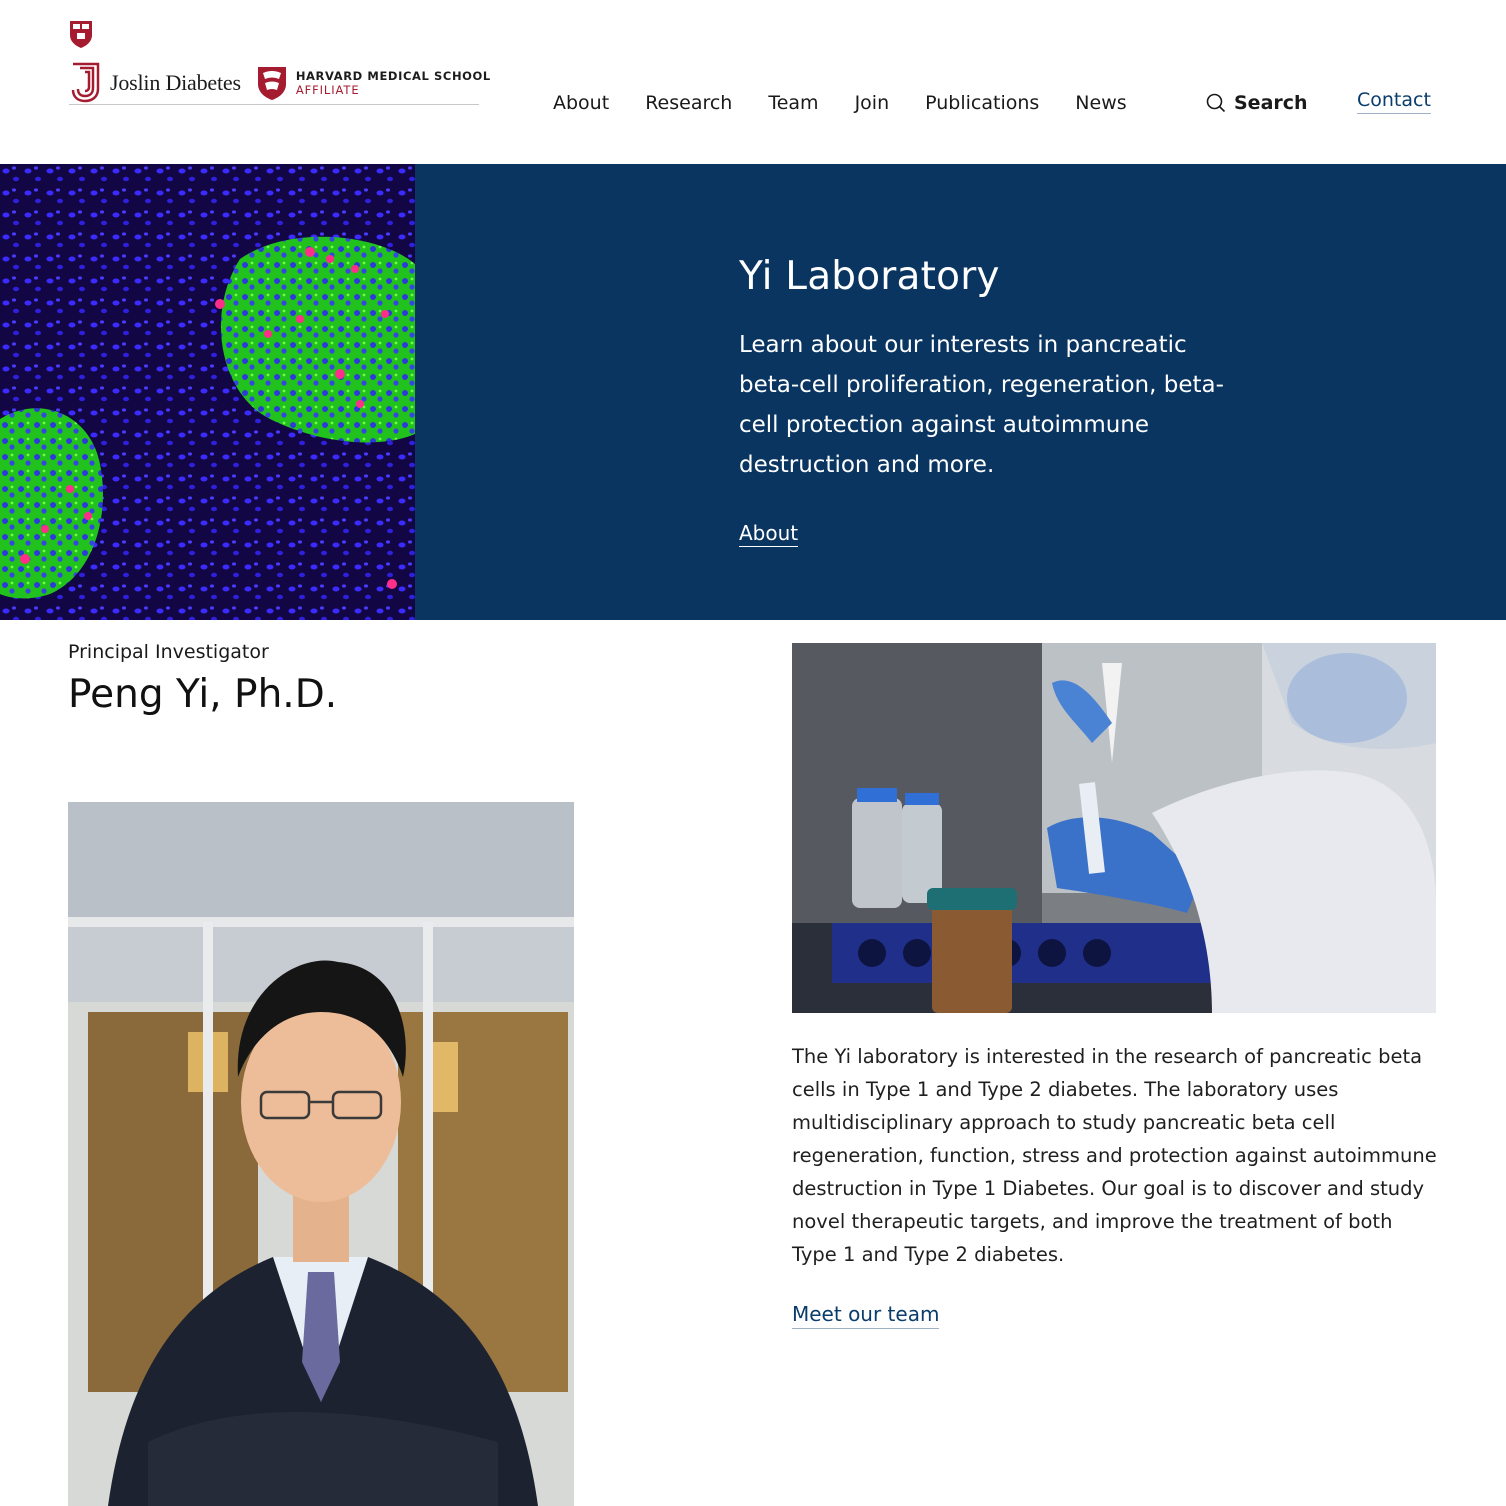  I want to click on logo-divider, so click(274, 104).